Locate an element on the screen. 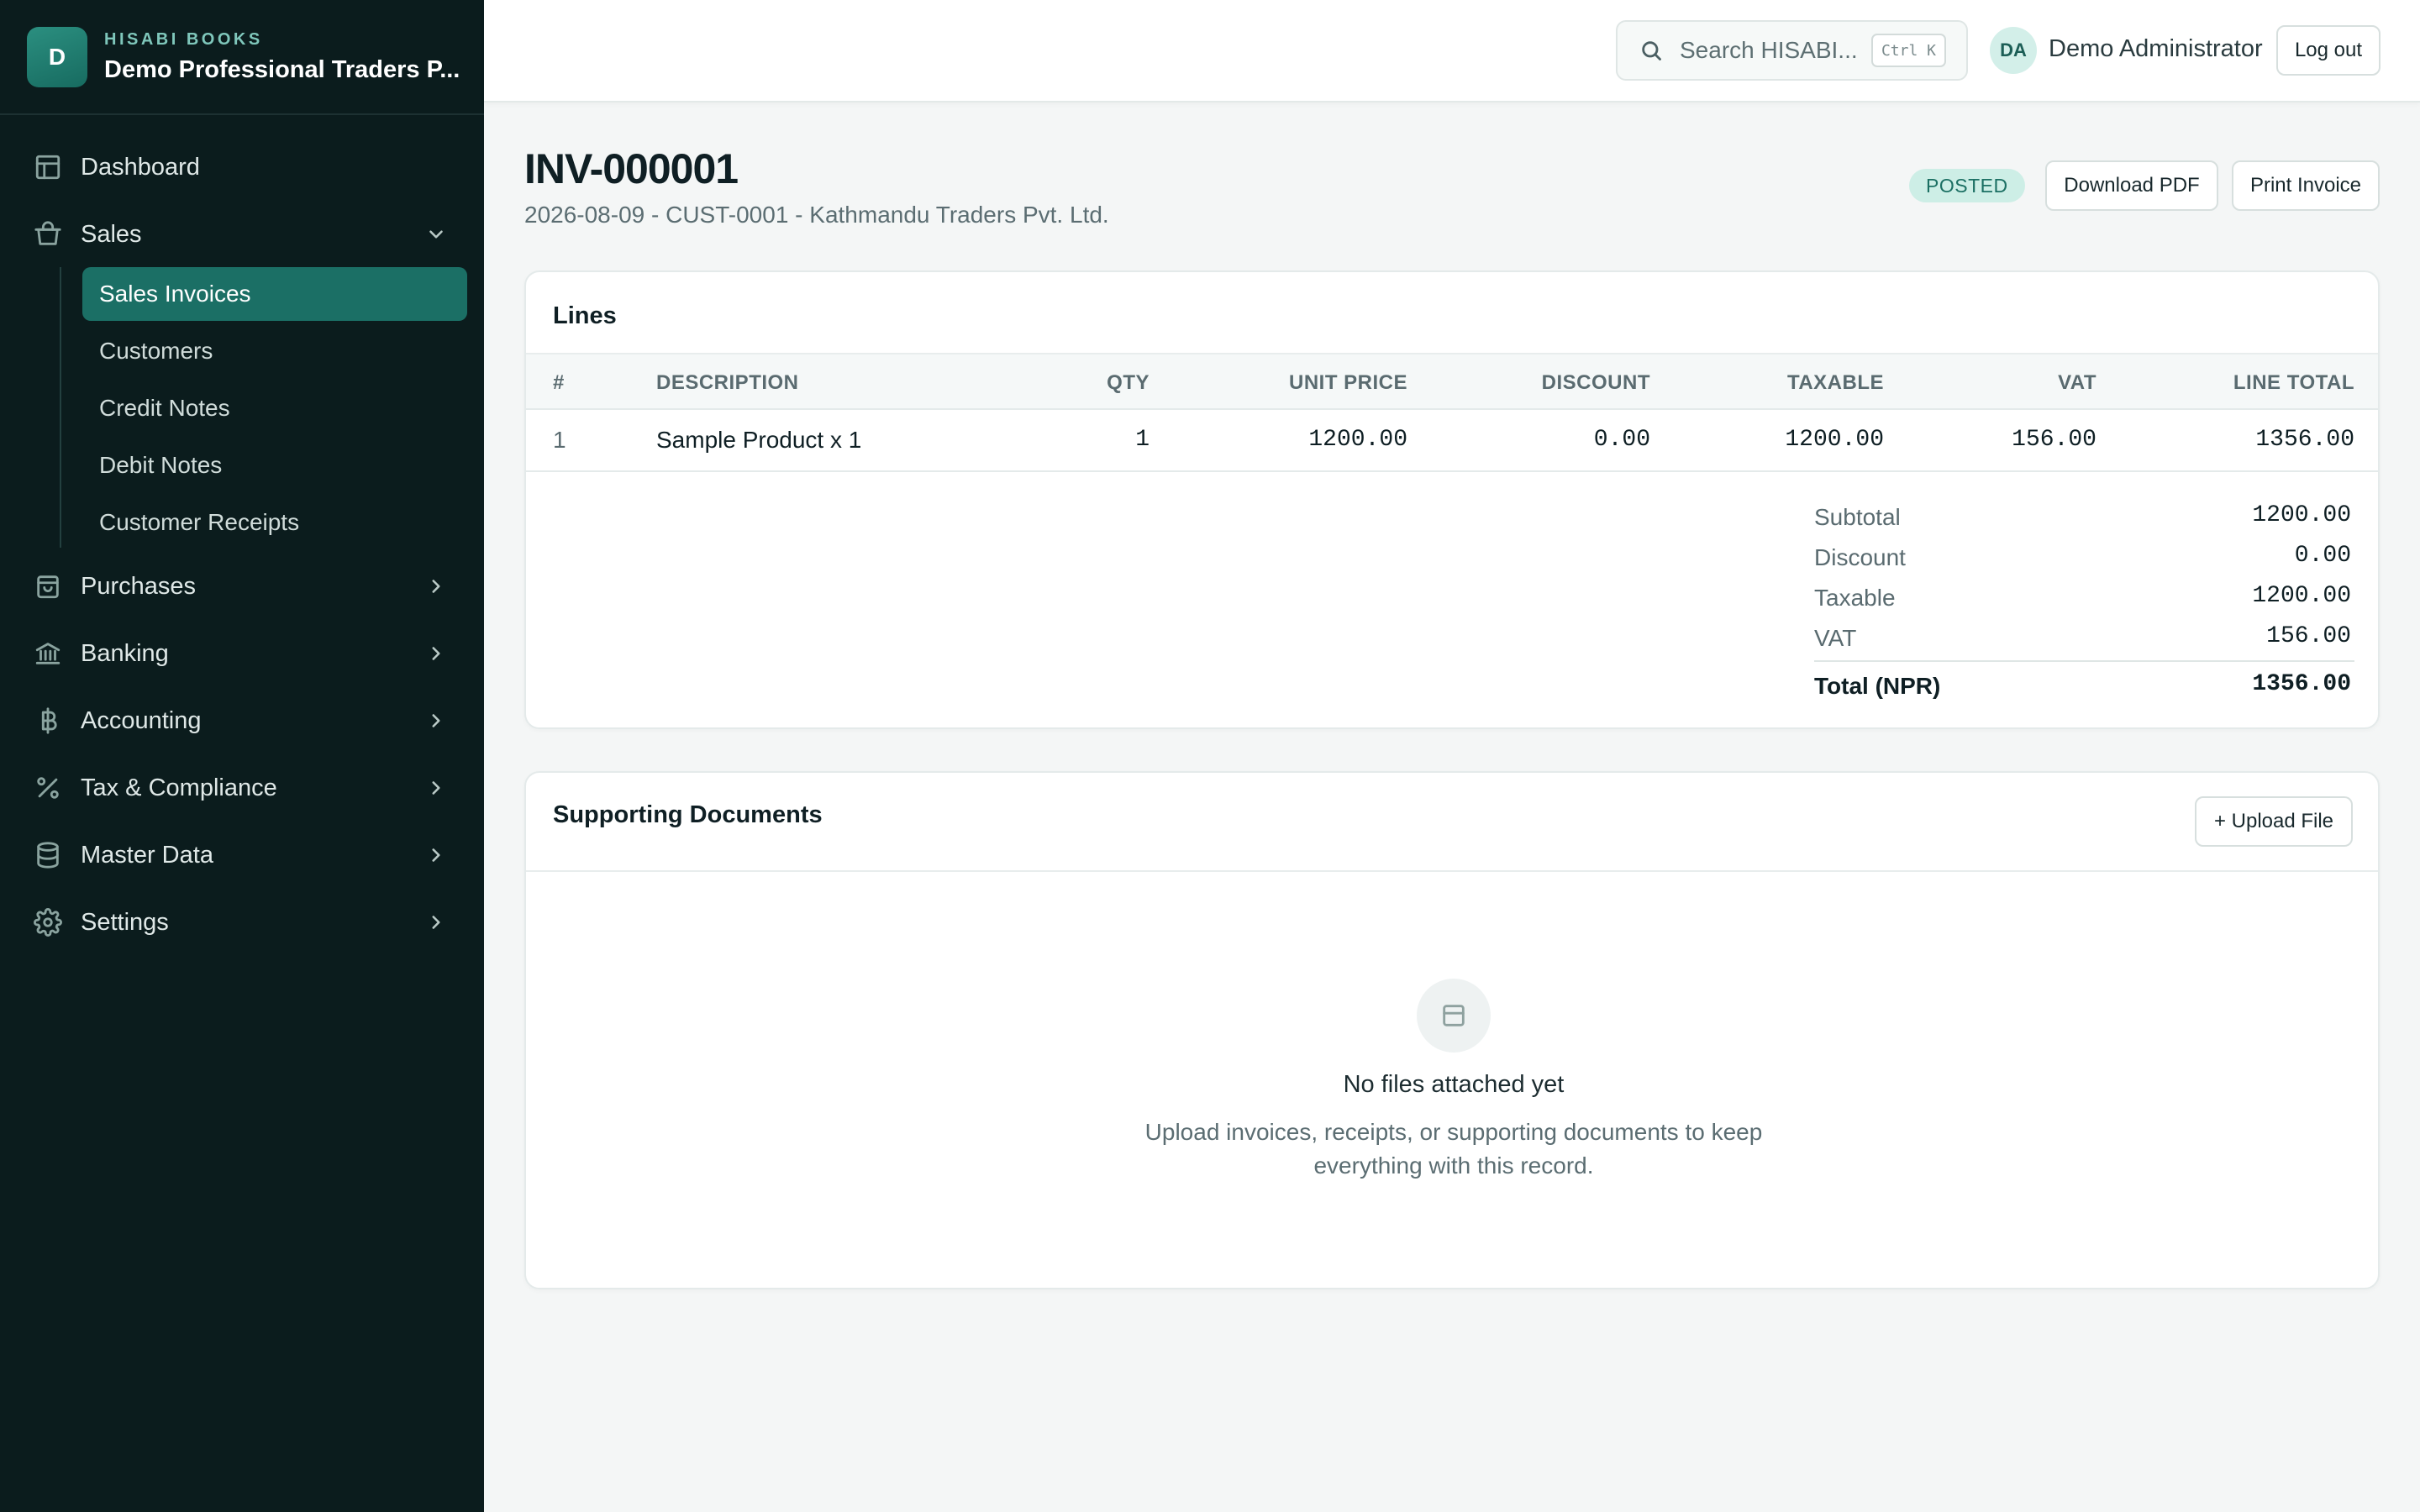  row-discount: 0.00 is located at coordinates (1621, 440).